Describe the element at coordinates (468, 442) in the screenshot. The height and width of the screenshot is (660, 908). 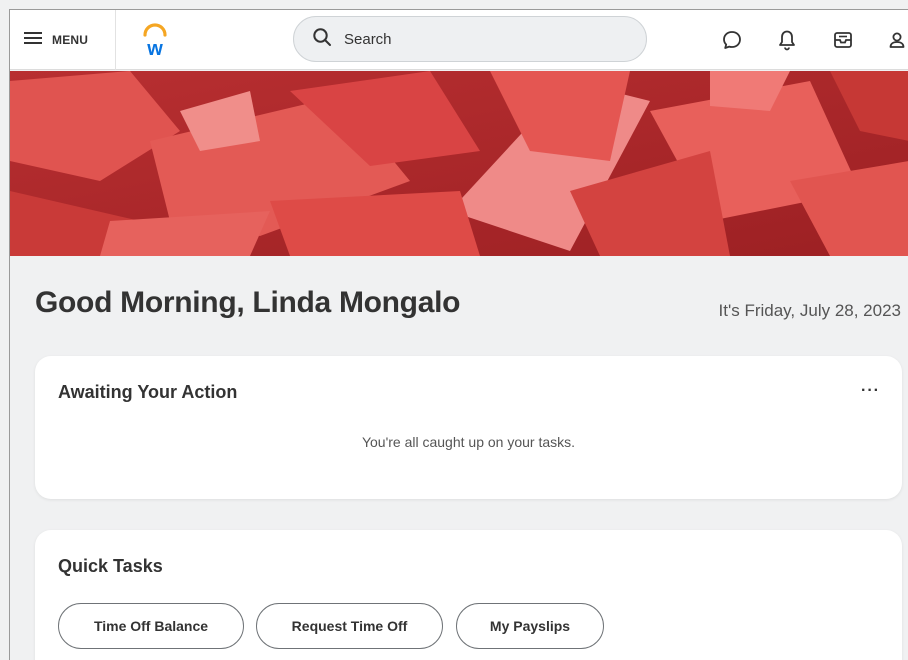
I see `empty-tasks-message: You're all caught up on your tasks.` at that location.